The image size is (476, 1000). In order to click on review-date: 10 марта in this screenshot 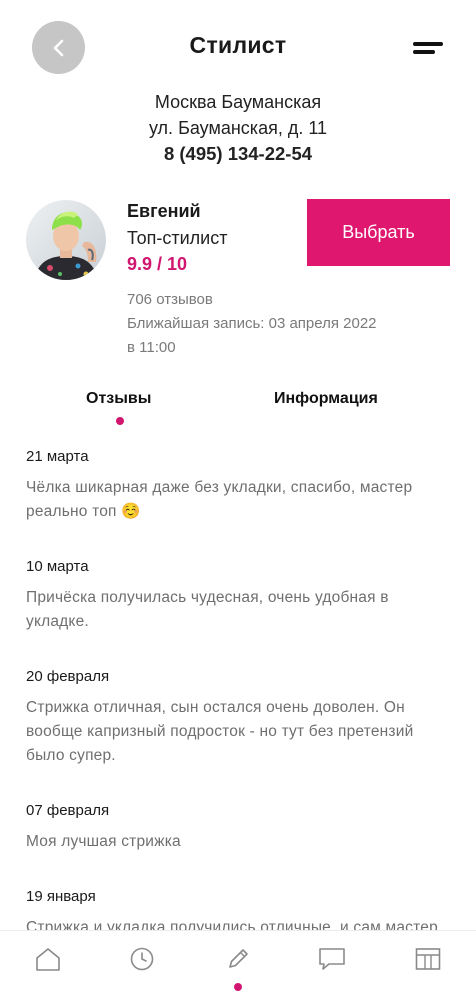, I will do `click(57, 566)`.